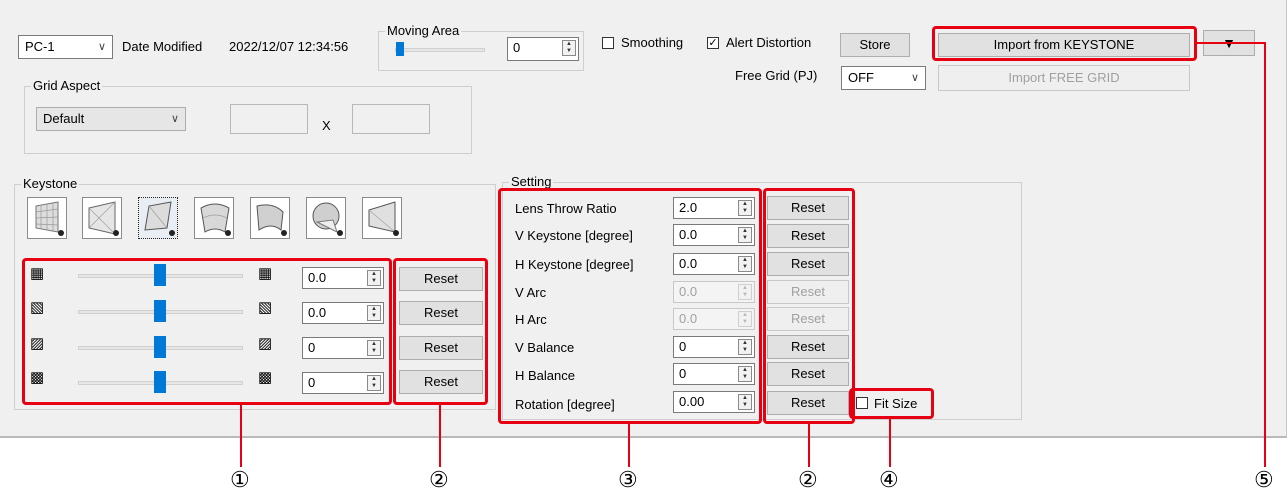 Image resolution: width=1287 pixels, height=496 pixels. What do you see at coordinates (776, 75) in the screenshot?
I see `free-grid-label: Free Grid (PJ)` at bounding box center [776, 75].